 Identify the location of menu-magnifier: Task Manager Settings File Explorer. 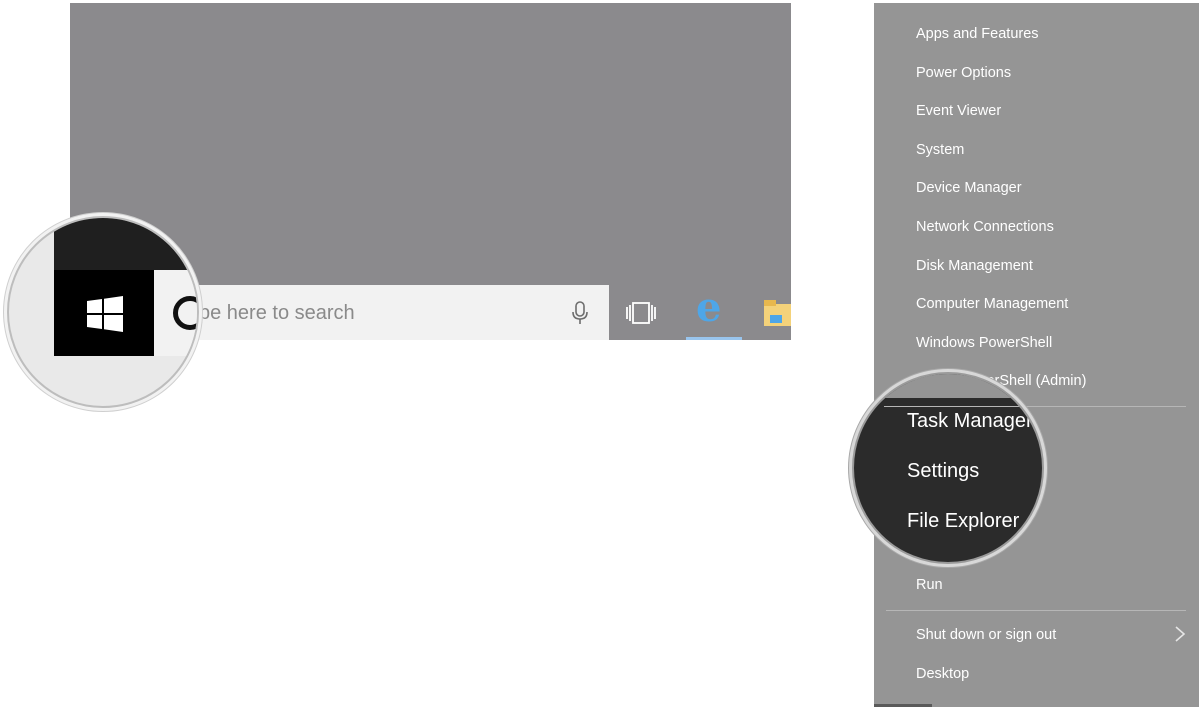
(948, 468).